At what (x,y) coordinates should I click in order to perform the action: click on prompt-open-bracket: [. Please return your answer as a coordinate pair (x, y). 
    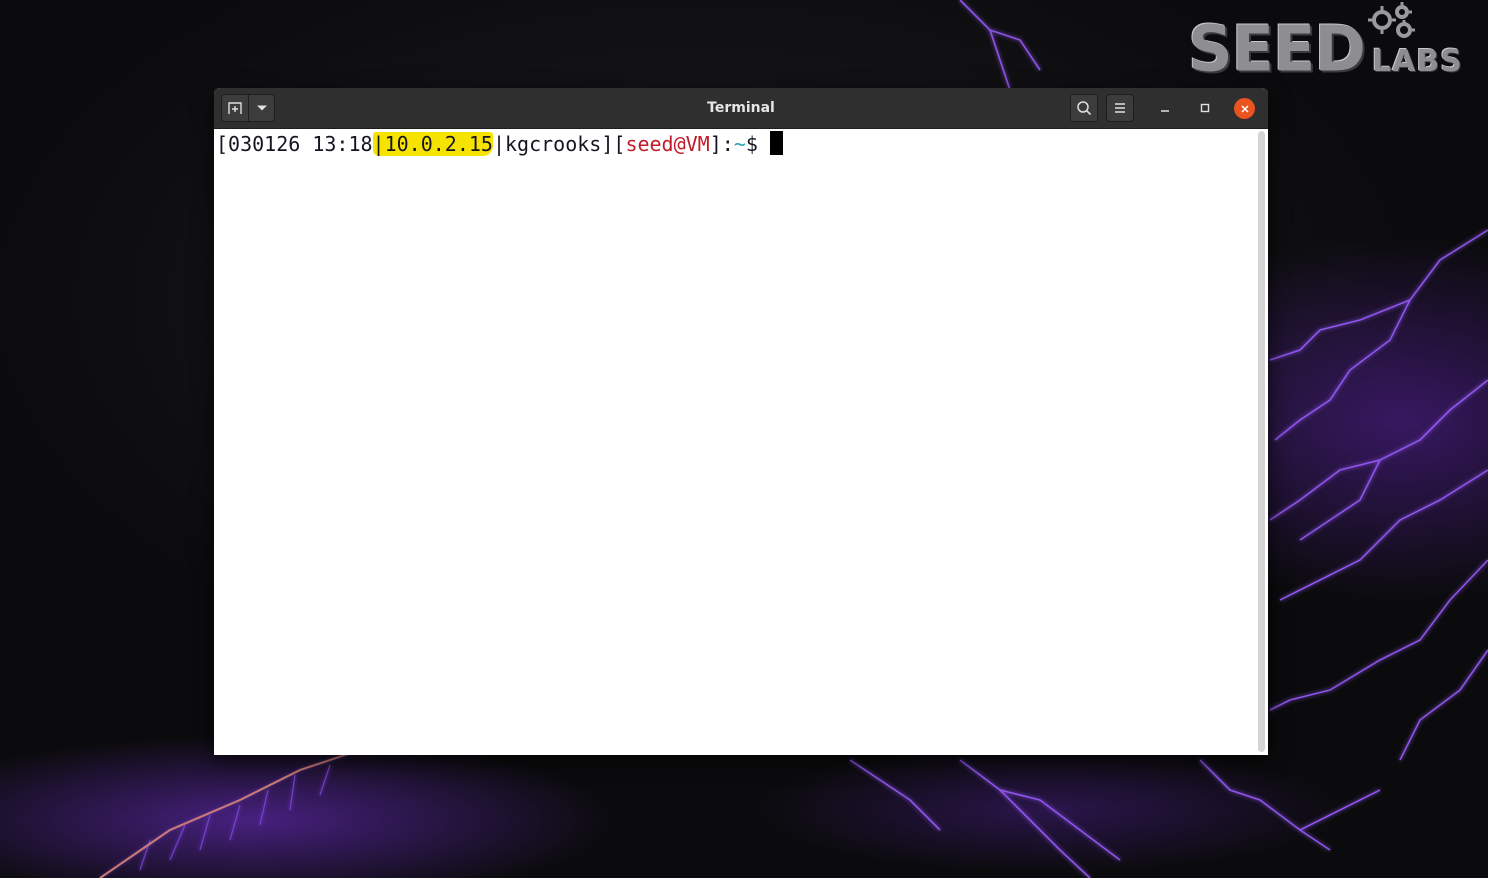
    Looking at the image, I should click on (222, 144).